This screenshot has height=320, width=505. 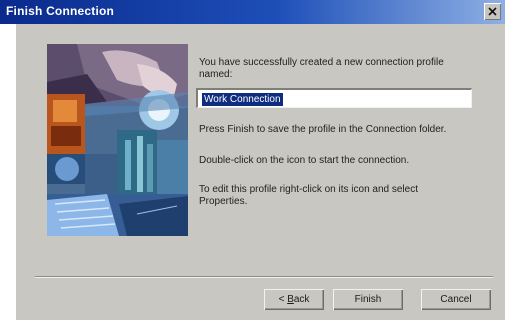 I want to click on button-separator, so click(x=264, y=277).